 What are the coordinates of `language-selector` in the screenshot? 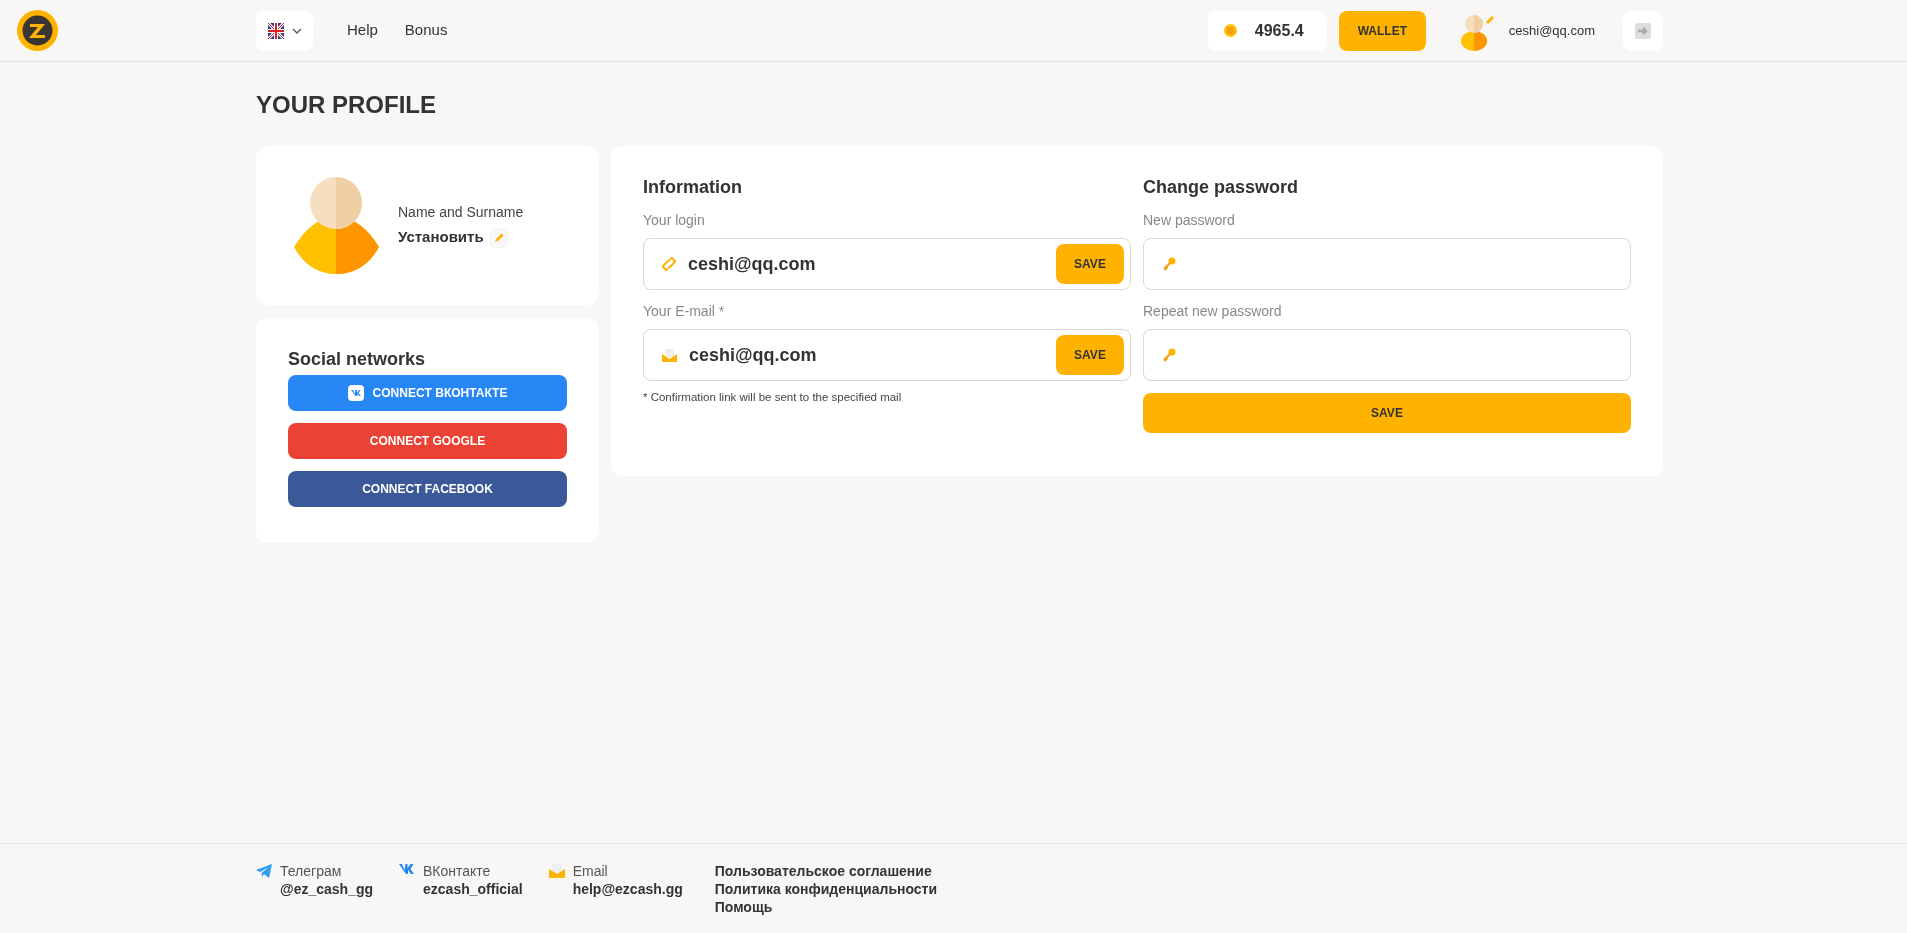 It's located at (284, 30).